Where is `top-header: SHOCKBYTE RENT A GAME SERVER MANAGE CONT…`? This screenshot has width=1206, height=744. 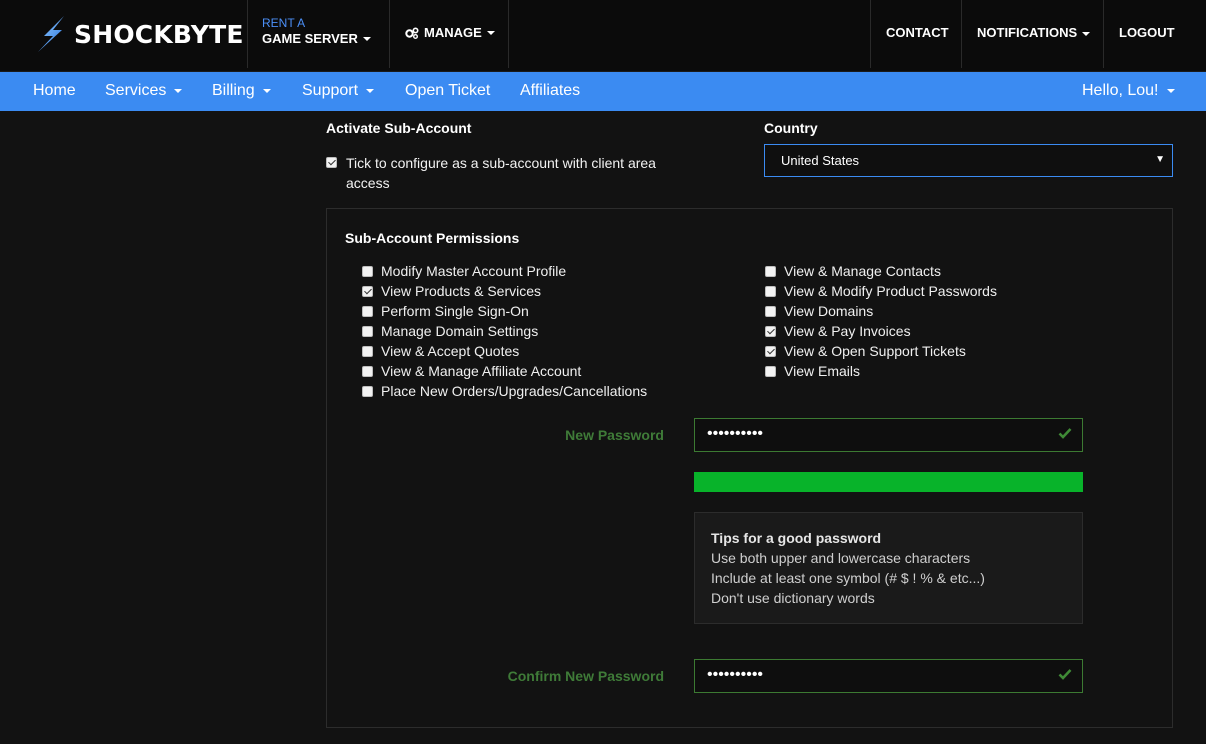 top-header: SHOCKBYTE RENT A GAME SERVER MANAGE CONT… is located at coordinates (603, 36).